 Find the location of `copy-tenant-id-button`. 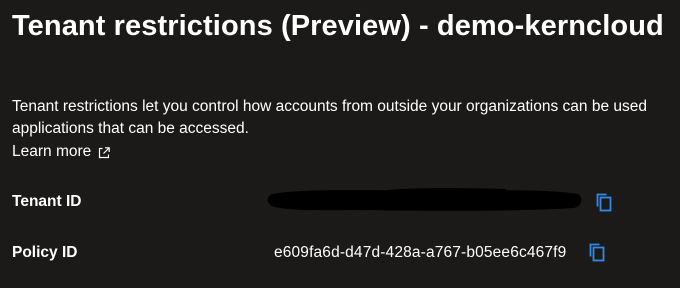

copy-tenant-id-button is located at coordinates (604, 202).